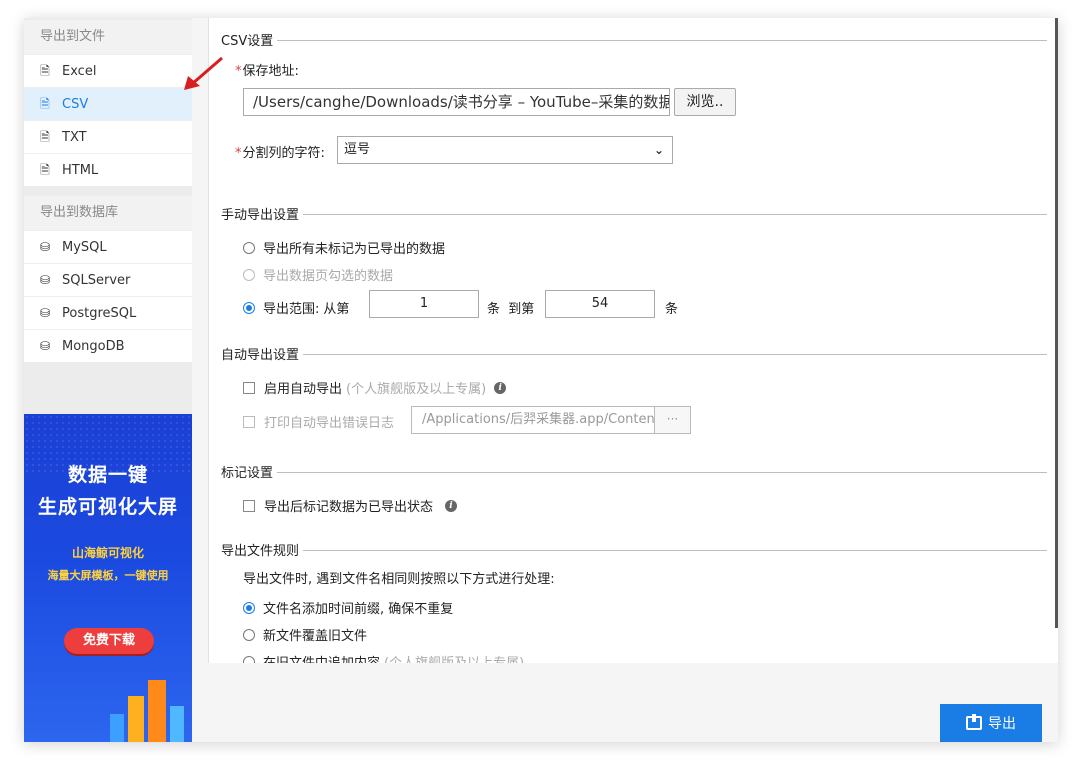 The image size is (1080, 764). I want to click on section-auto-export: 自动导出设置, so click(634, 353).